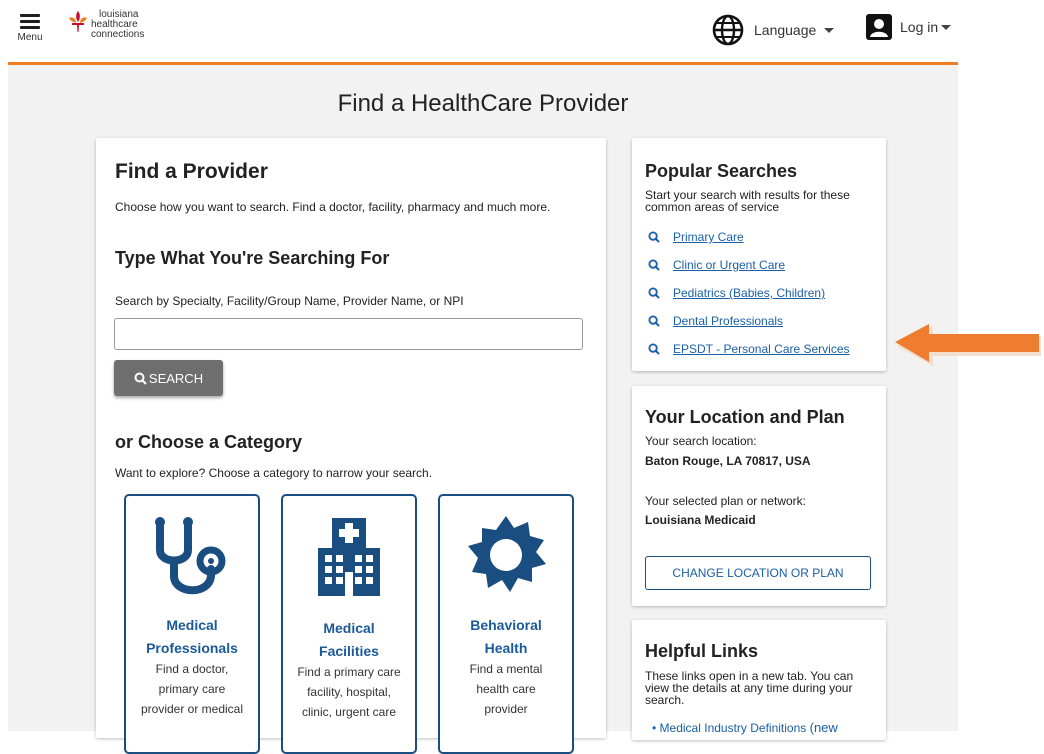 The image size is (1044, 754). What do you see at coordinates (702, 651) in the screenshot?
I see `helpful-links-heading: Helpful Links` at bounding box center [702, 651].